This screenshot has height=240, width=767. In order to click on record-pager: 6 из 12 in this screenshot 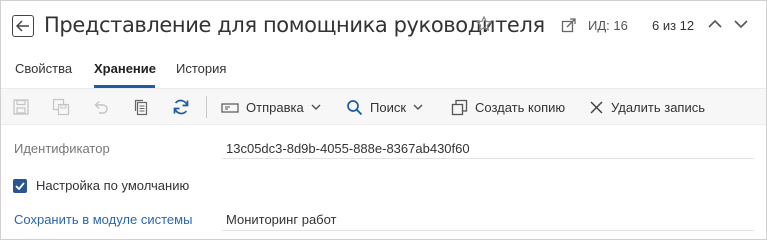, I will do `click(673, 25)`.